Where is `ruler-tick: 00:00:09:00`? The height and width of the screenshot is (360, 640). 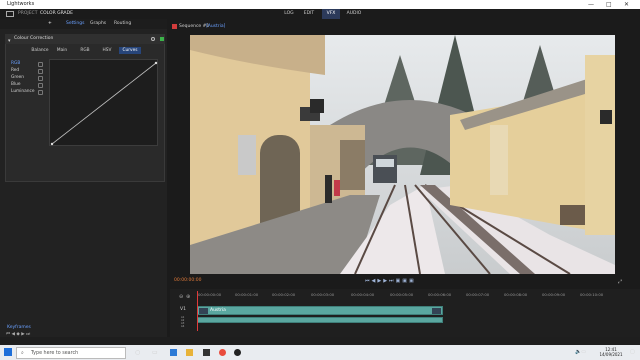 ruler-tick: 00:00:09:00 is located at coordinates (554, 294).